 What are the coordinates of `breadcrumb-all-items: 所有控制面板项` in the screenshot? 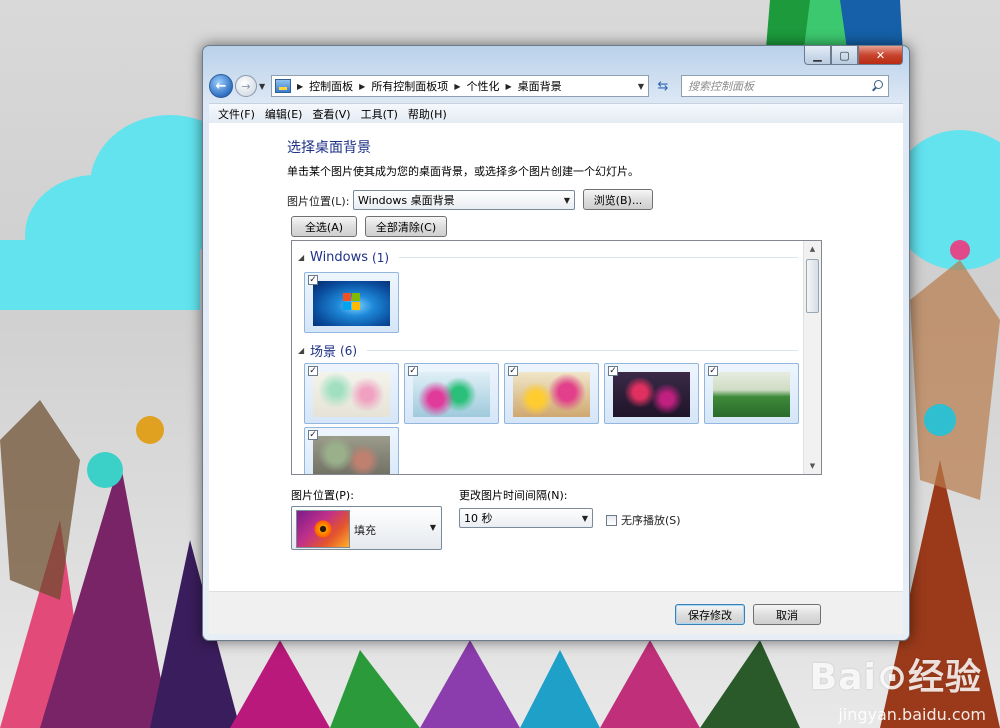 It's located at (409, 86).